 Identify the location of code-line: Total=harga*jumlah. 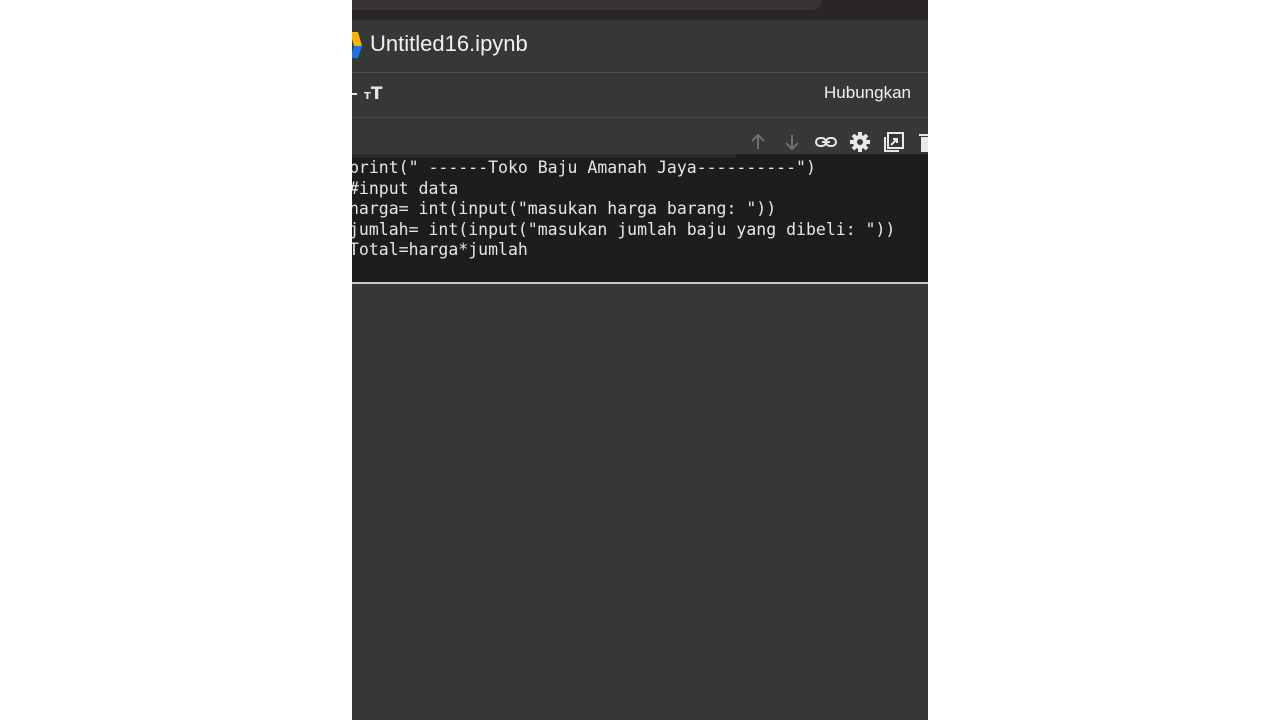
(440, 249).